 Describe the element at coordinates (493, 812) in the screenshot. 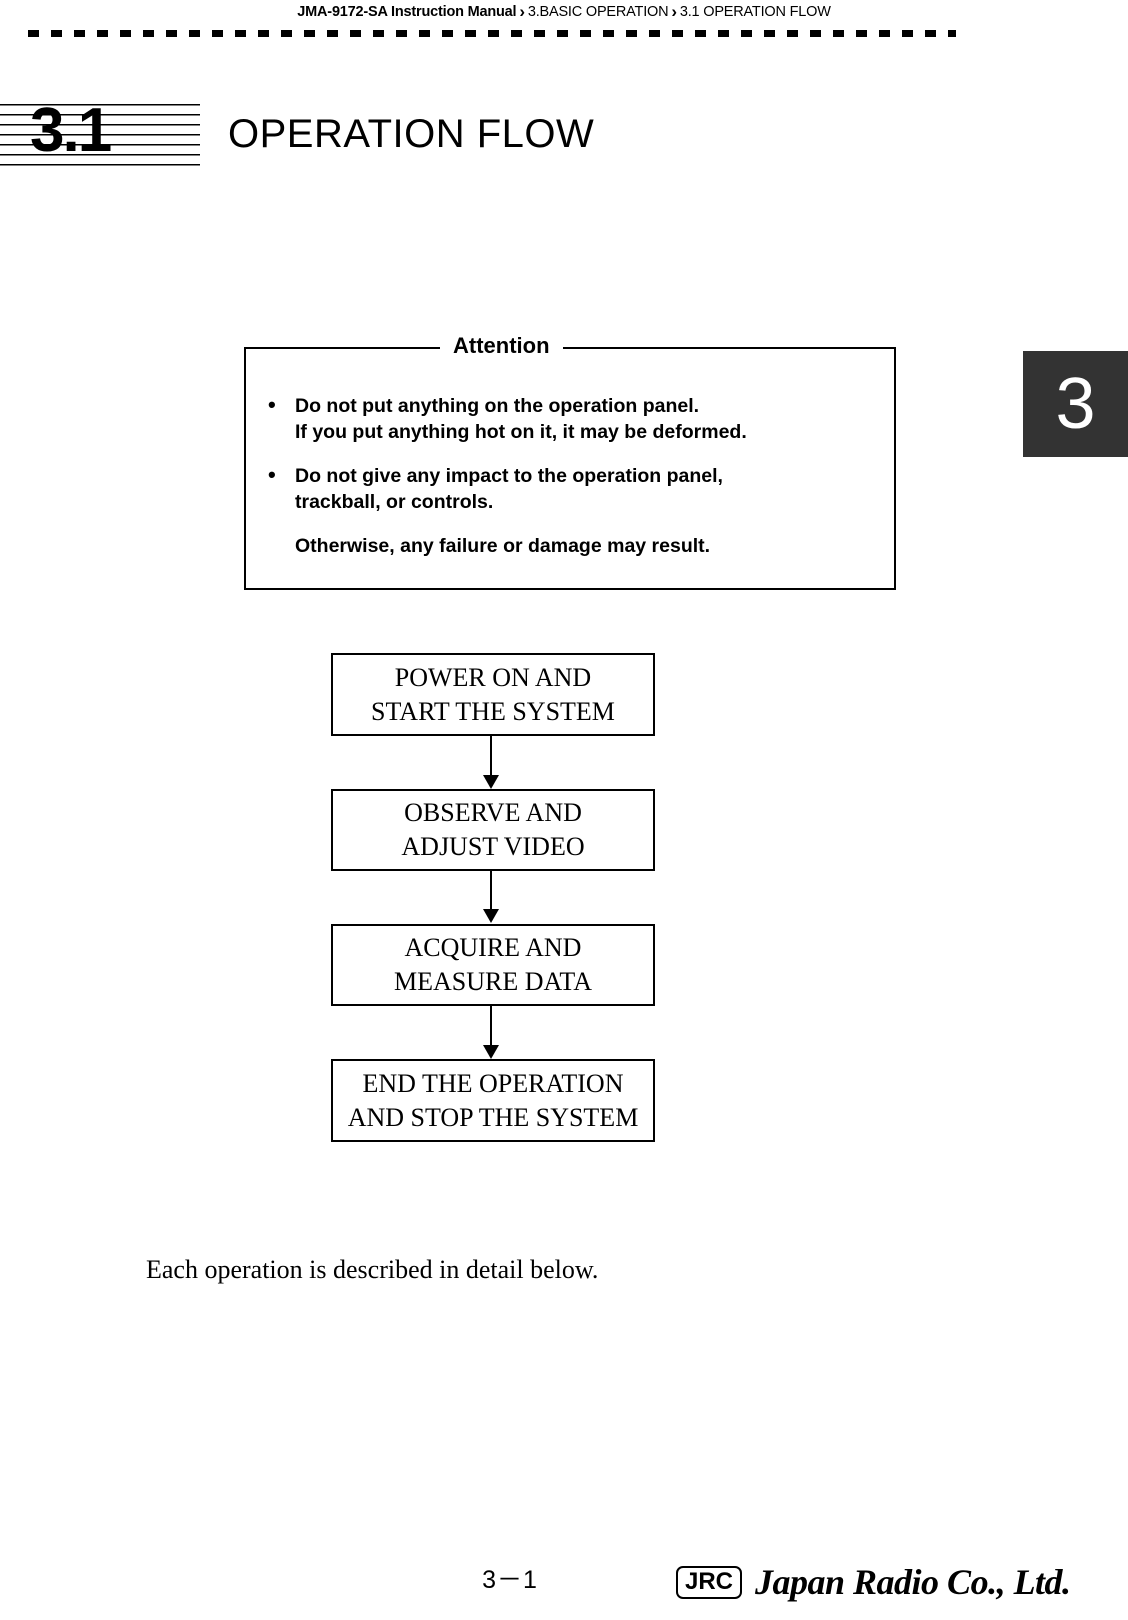

I see `flow-step-line: OBSERVE AND` at that location.